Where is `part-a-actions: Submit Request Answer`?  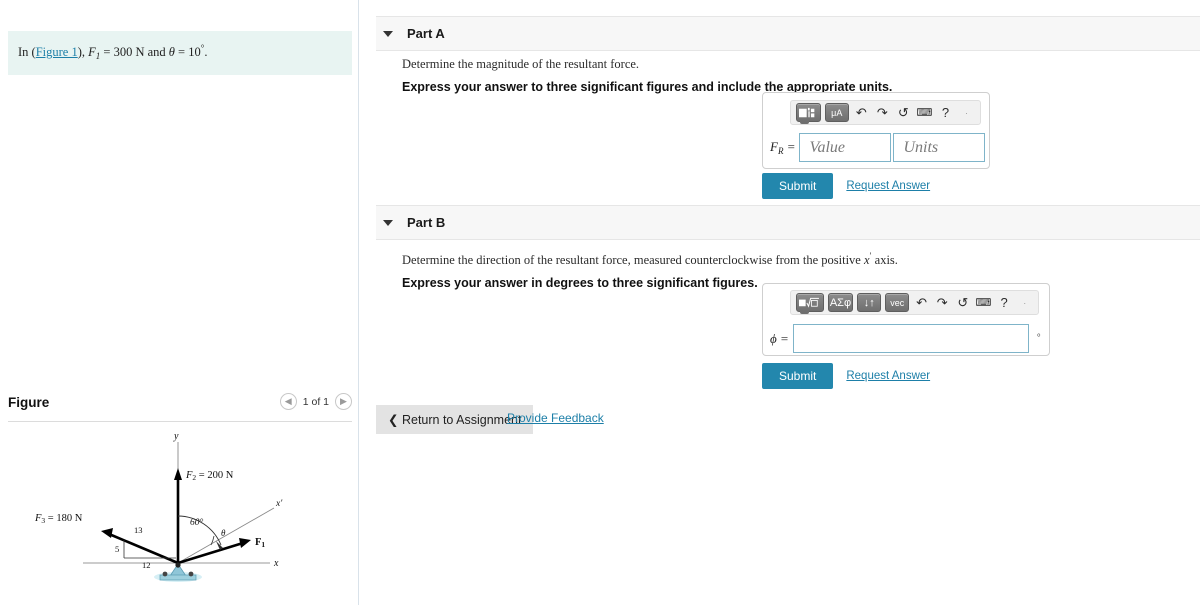
part-a-actions: Submit Request Answer is located at coordinates (846, 186).